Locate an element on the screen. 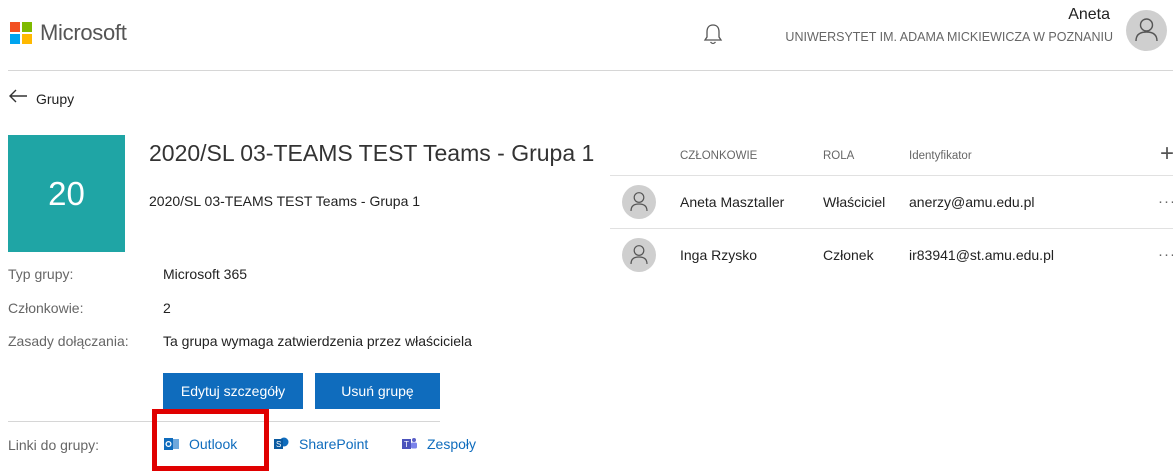  sharepoint-link: S SharePoint is located at coordinates (321, 444).